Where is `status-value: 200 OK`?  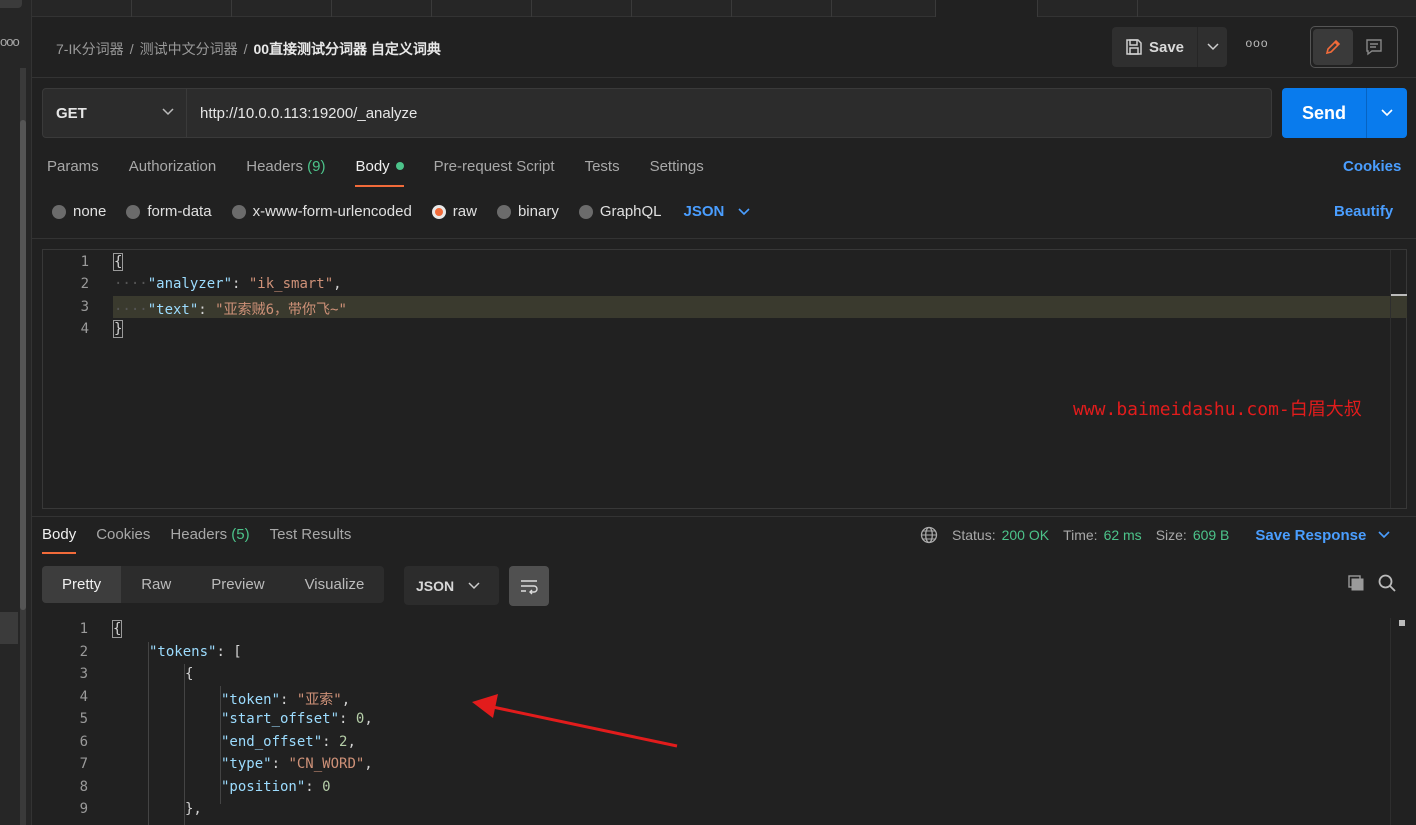
status-value: 200 OK is located at coordinates (1025, 535).